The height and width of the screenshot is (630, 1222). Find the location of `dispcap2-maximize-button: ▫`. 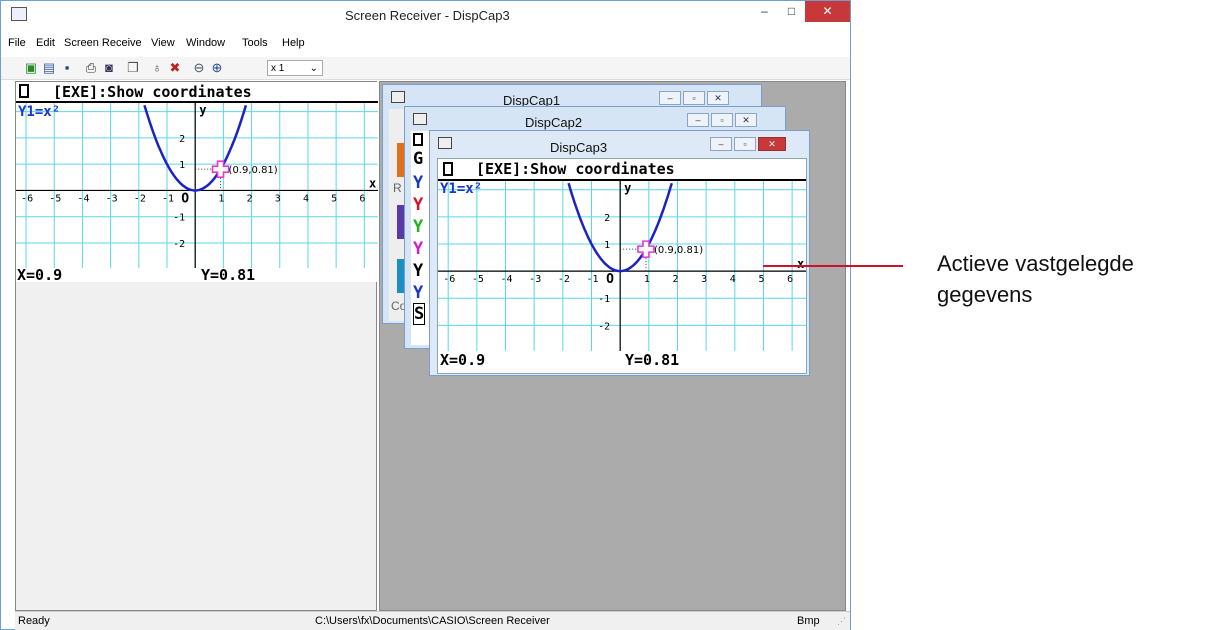

dispcap2-maximize-button: ▫ is located at coordinates (722, 120).